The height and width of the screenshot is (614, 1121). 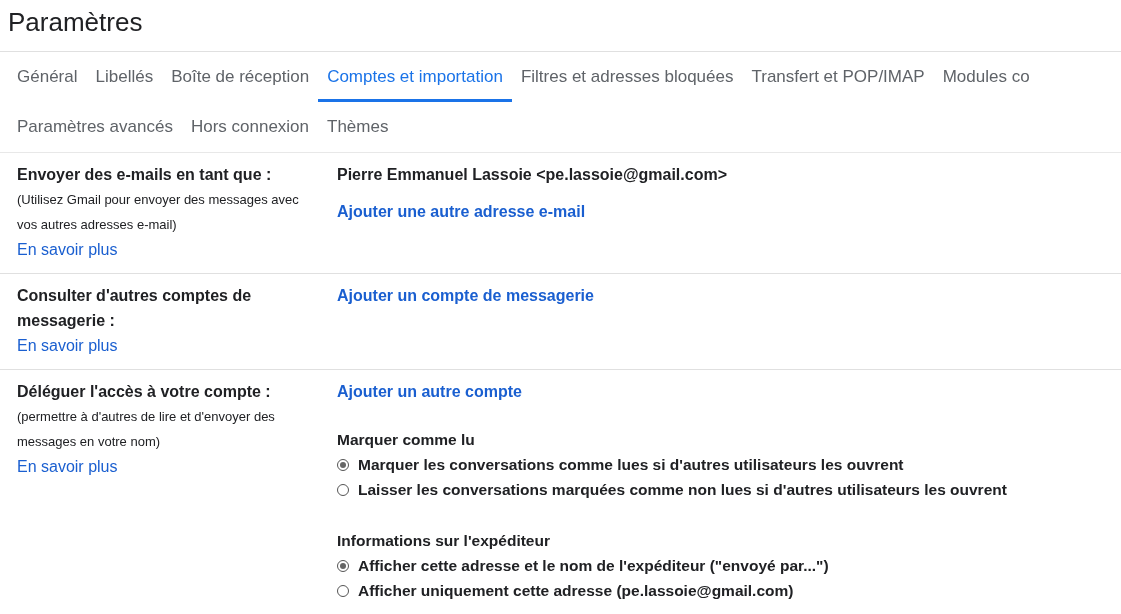 I want to click on settings-tab: Transfert et POP/IMAP, so click(x=838, y=77).